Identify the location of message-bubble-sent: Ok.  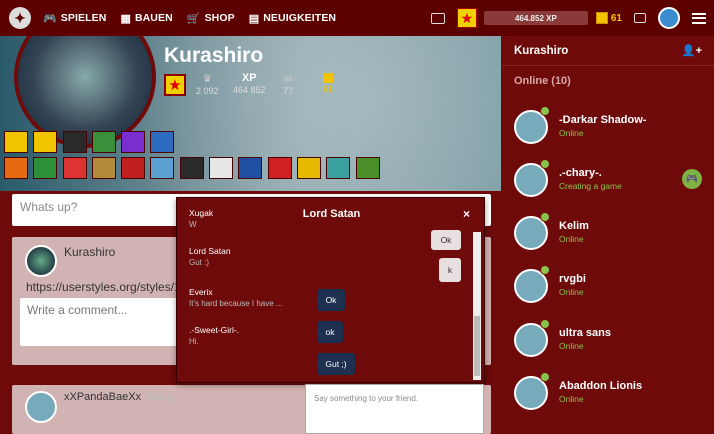
(446, 240).